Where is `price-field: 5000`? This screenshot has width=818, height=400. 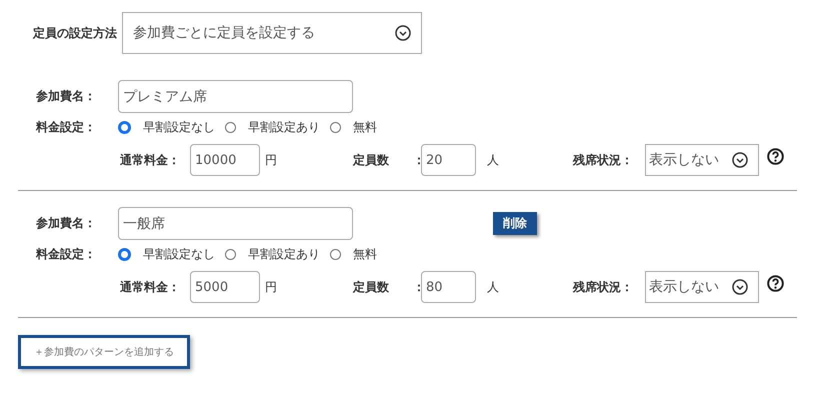
price-field: 5000 is located at coordinates (225, 287).